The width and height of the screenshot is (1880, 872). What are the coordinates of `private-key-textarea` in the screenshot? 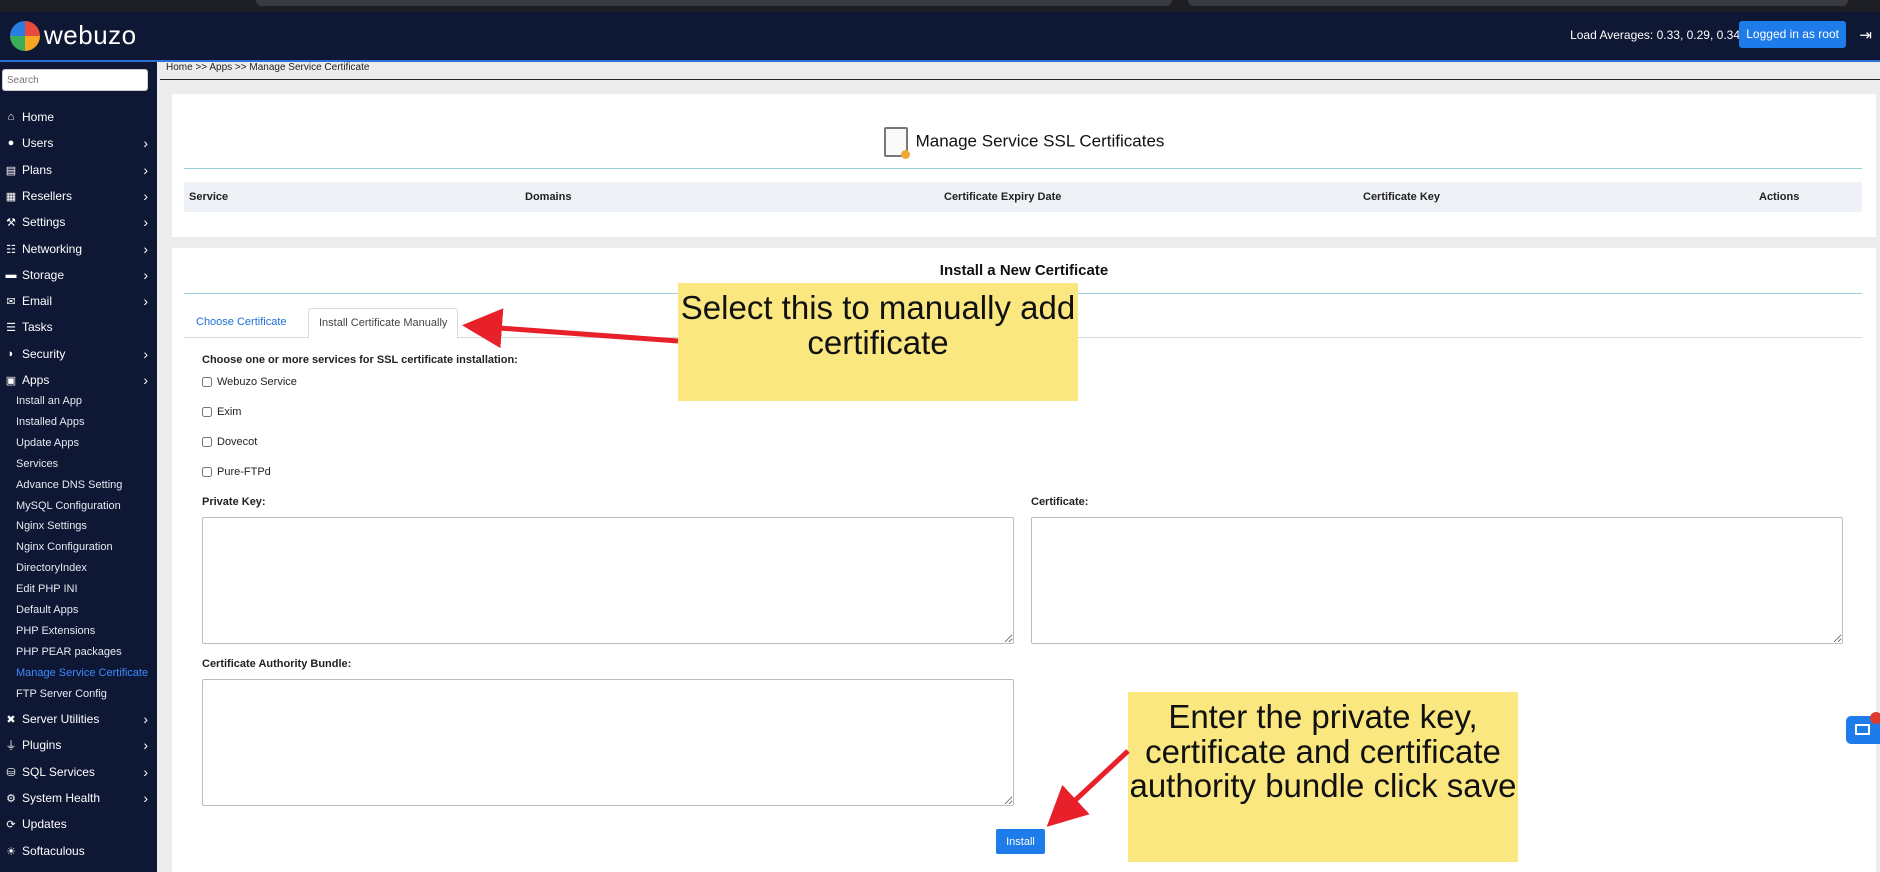 It's located at (608, 580).